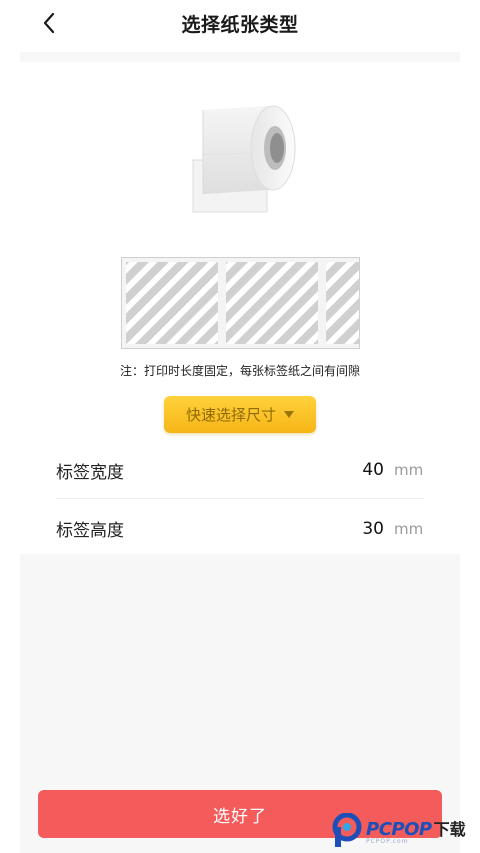 Image resolution: width=480 pixels, height=853 pixels. Describe the element at coordinates (449, 829) in the screenshot. I see `watermark-suffix: 下载` at that location.